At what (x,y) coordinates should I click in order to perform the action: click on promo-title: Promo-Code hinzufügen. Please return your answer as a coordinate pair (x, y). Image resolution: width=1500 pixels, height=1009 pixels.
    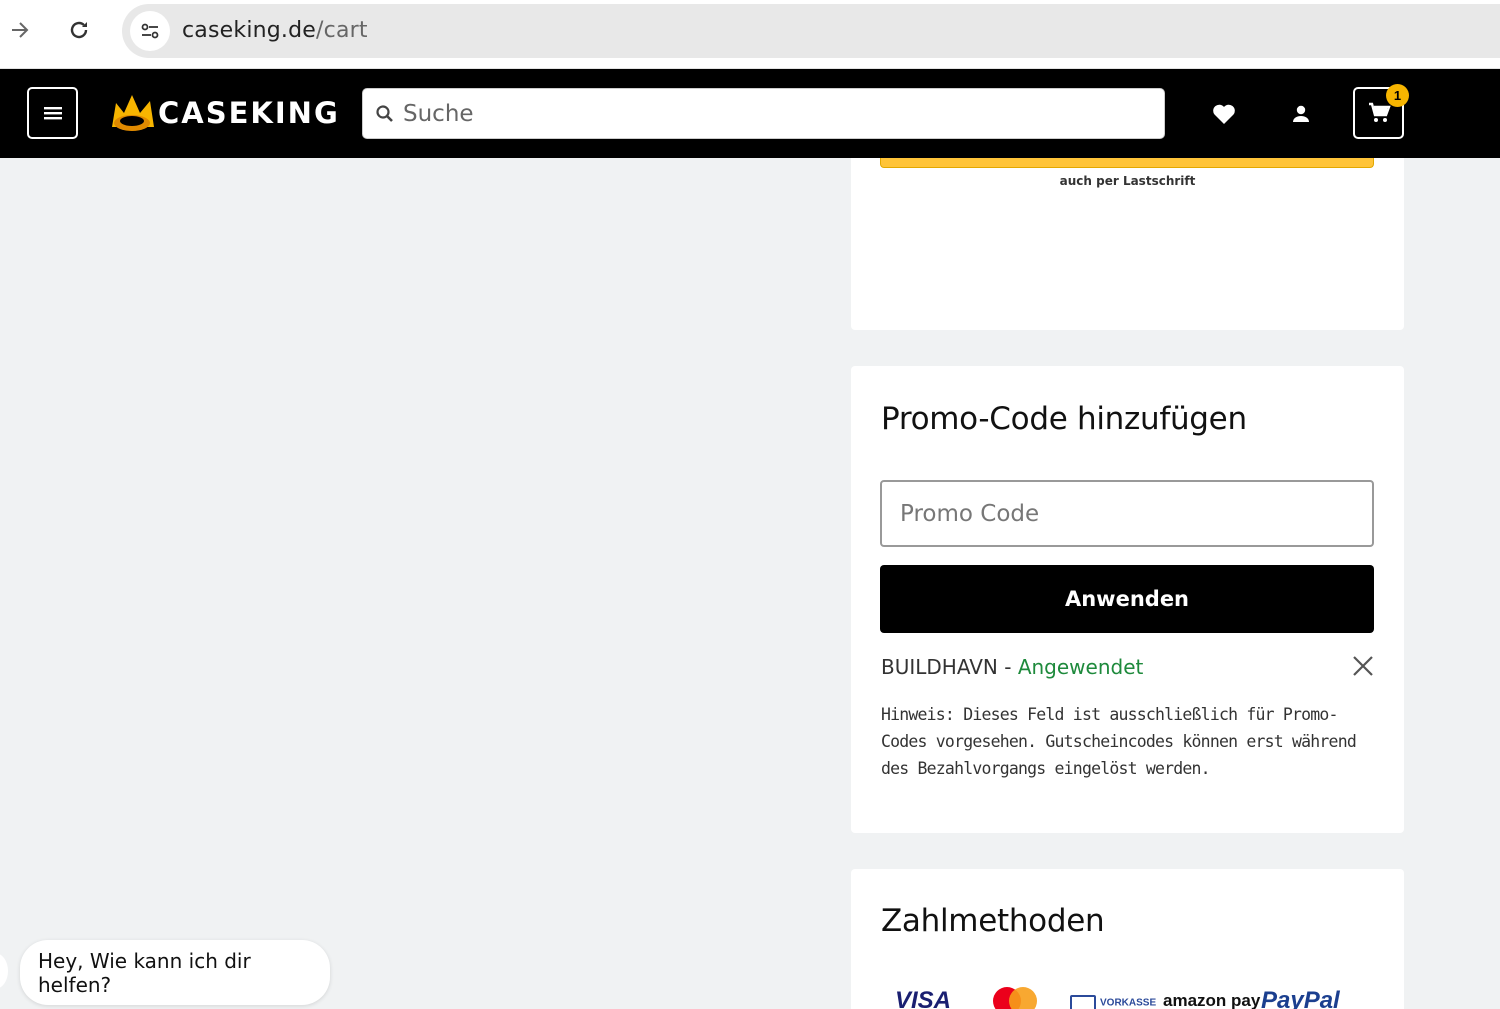
    Looking at the image, I should click on (1064, 419).